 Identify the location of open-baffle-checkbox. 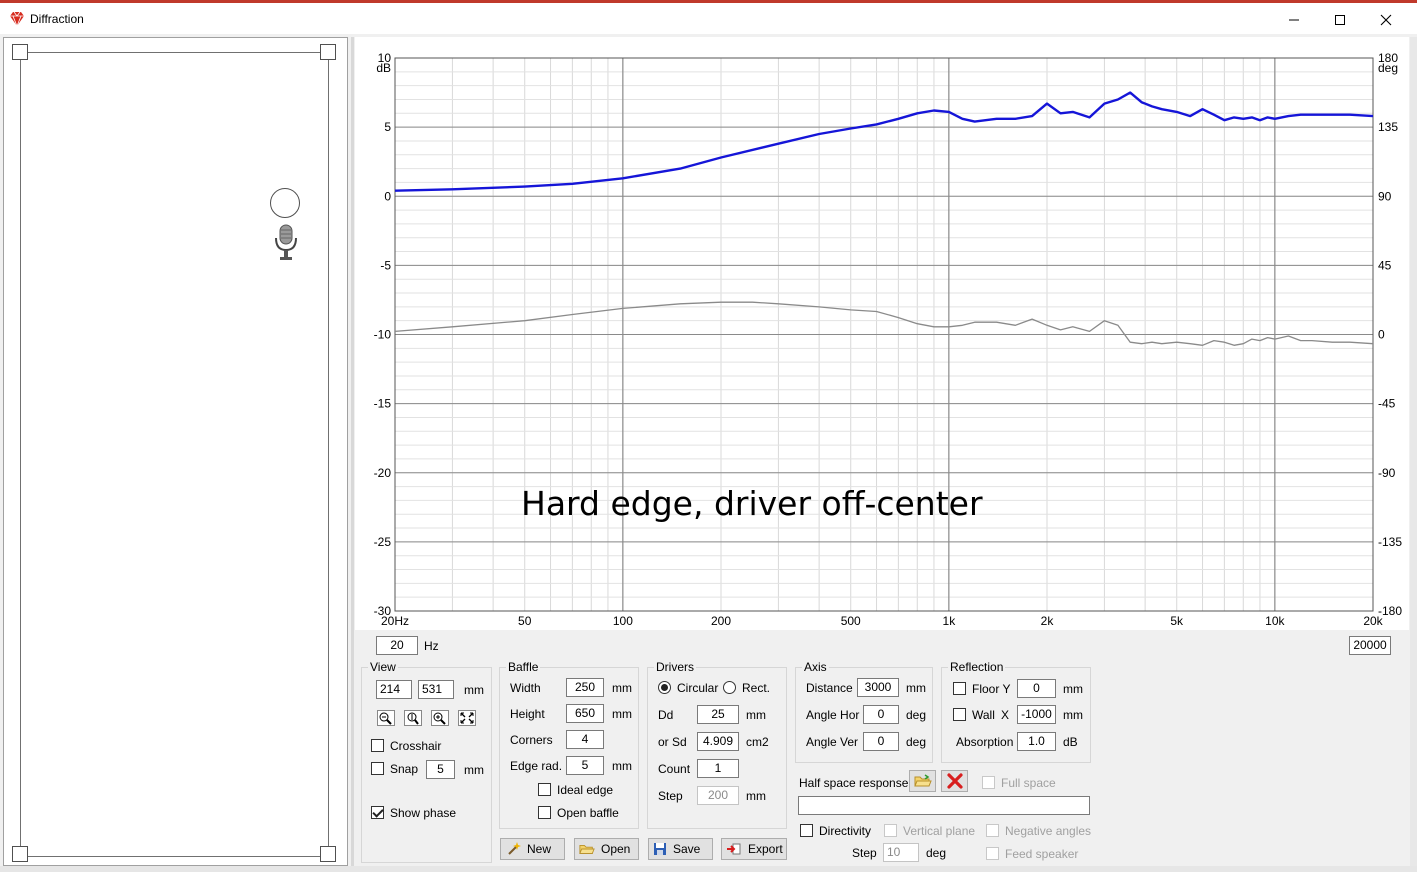
(544, 812).